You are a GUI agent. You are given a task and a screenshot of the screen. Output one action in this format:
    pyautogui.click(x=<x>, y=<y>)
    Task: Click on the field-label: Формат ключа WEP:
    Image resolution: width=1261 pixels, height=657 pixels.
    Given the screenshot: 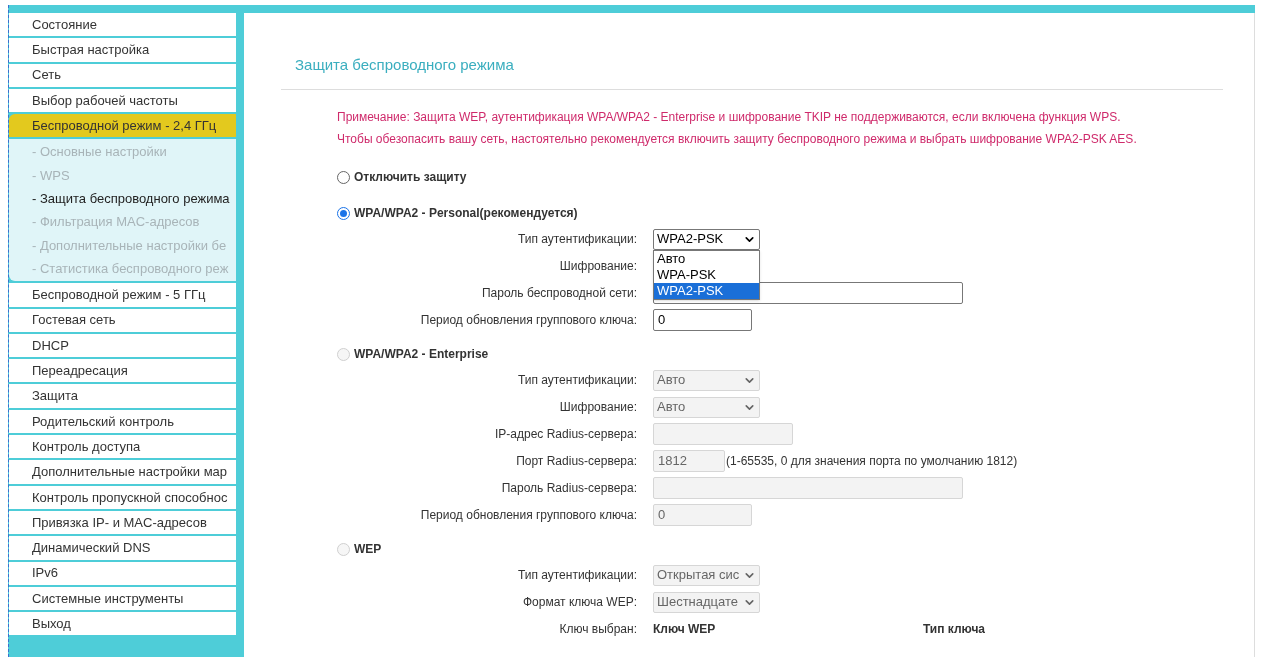 What is the action you would take?
    pyautogui.click(x=580, y=602)
    